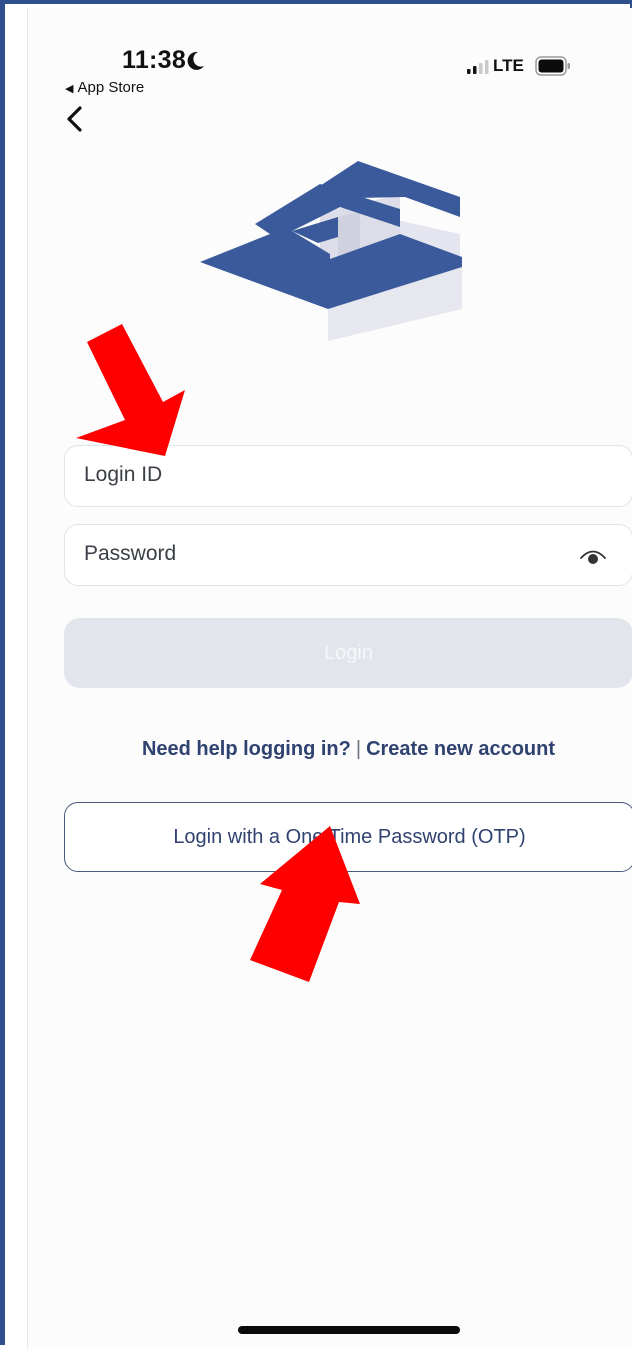  Describe the element at coordinates (309, 554) in the screenshot. I see `password-input` at that location.